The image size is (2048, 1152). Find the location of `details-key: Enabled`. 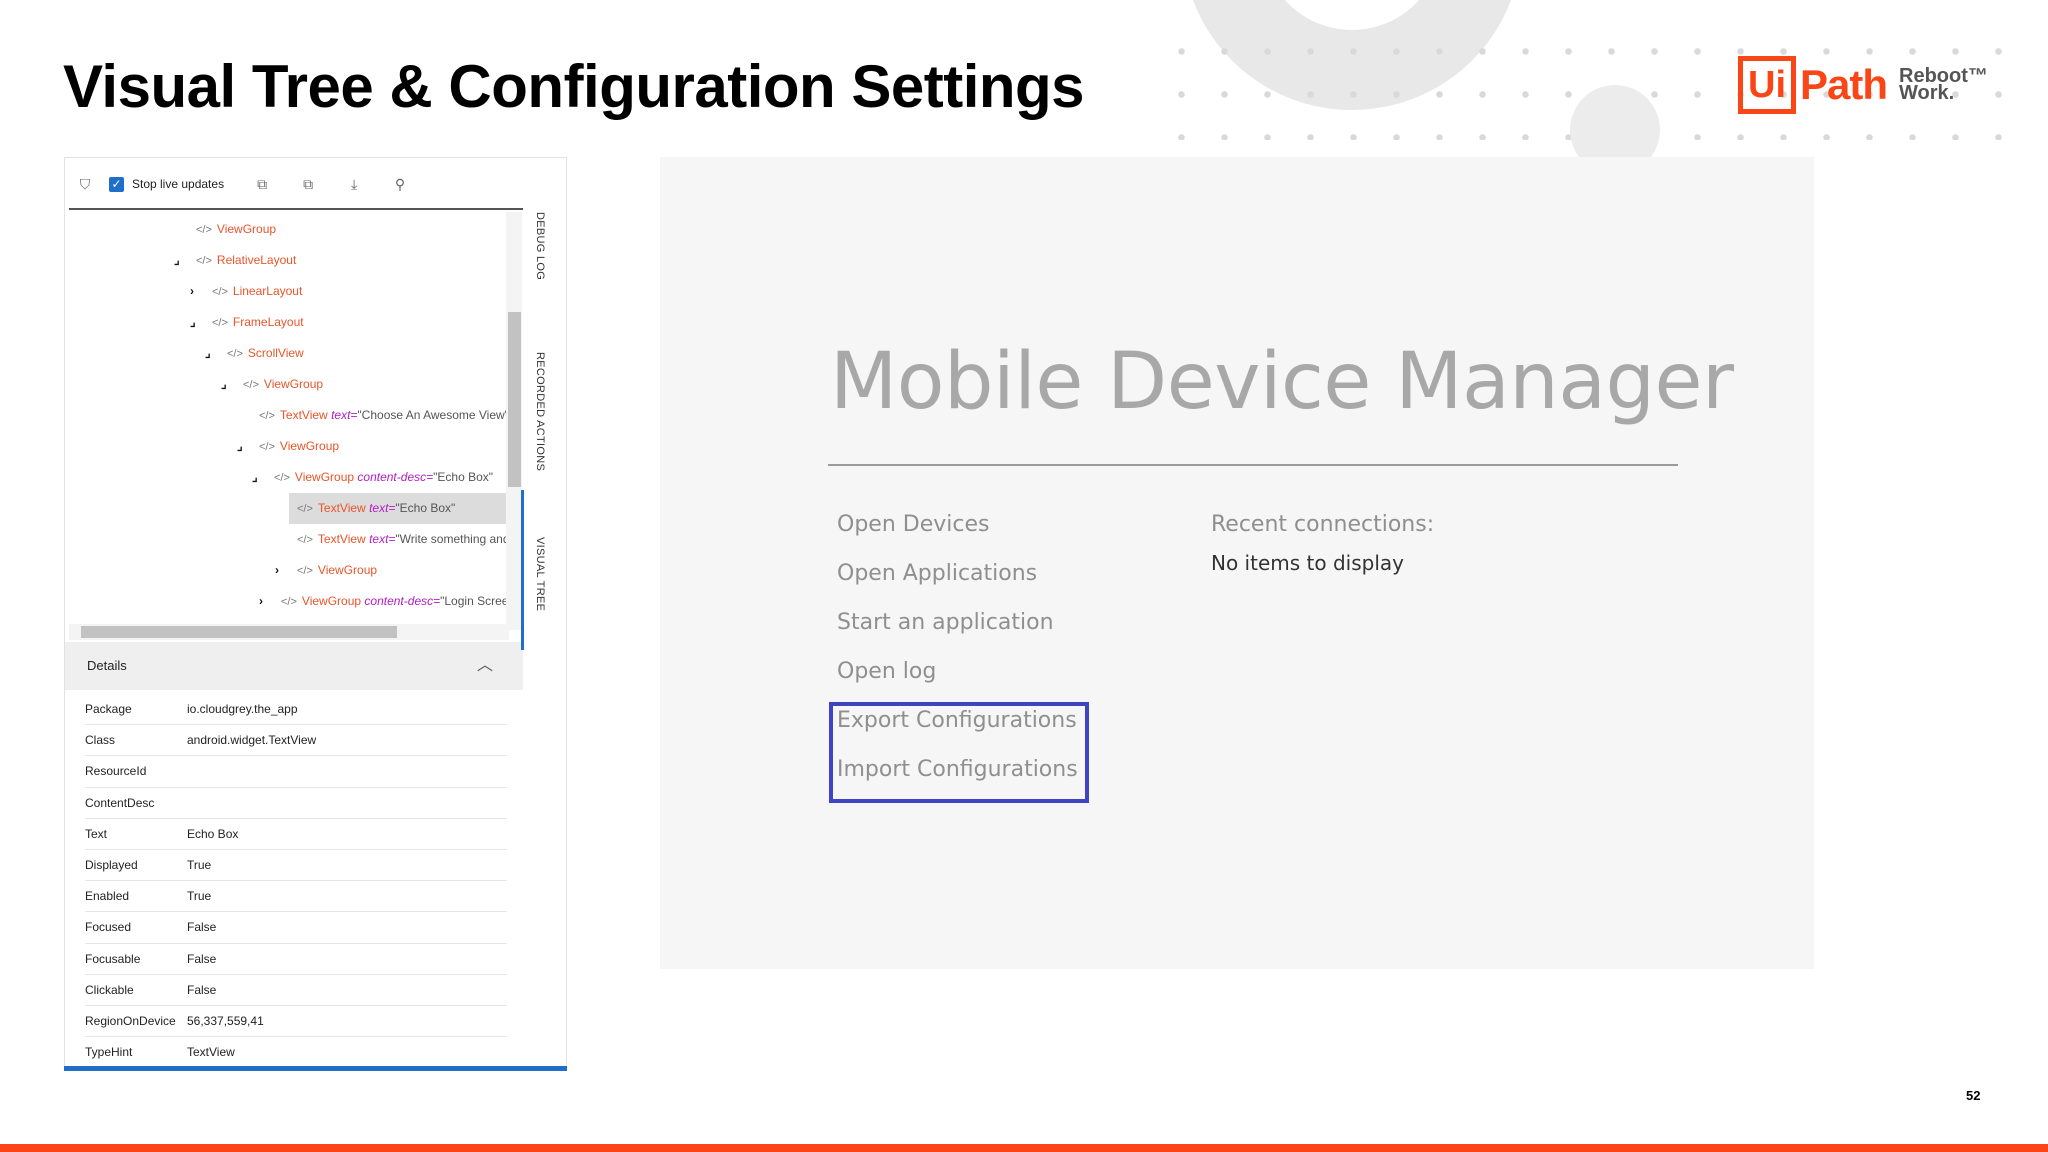

details-key: Enabled is located at coordinates (107, 896).